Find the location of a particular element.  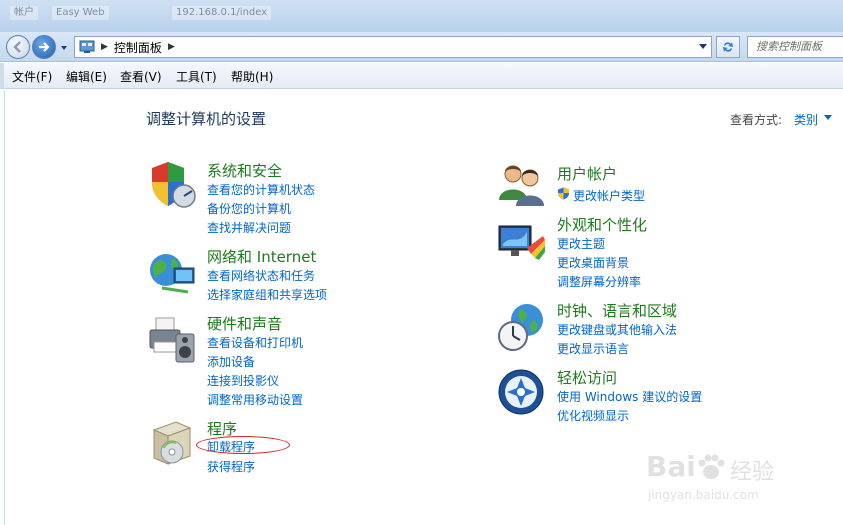

address-box: ▶ 控制面板 ▶ is located at coordinates (393, 47).